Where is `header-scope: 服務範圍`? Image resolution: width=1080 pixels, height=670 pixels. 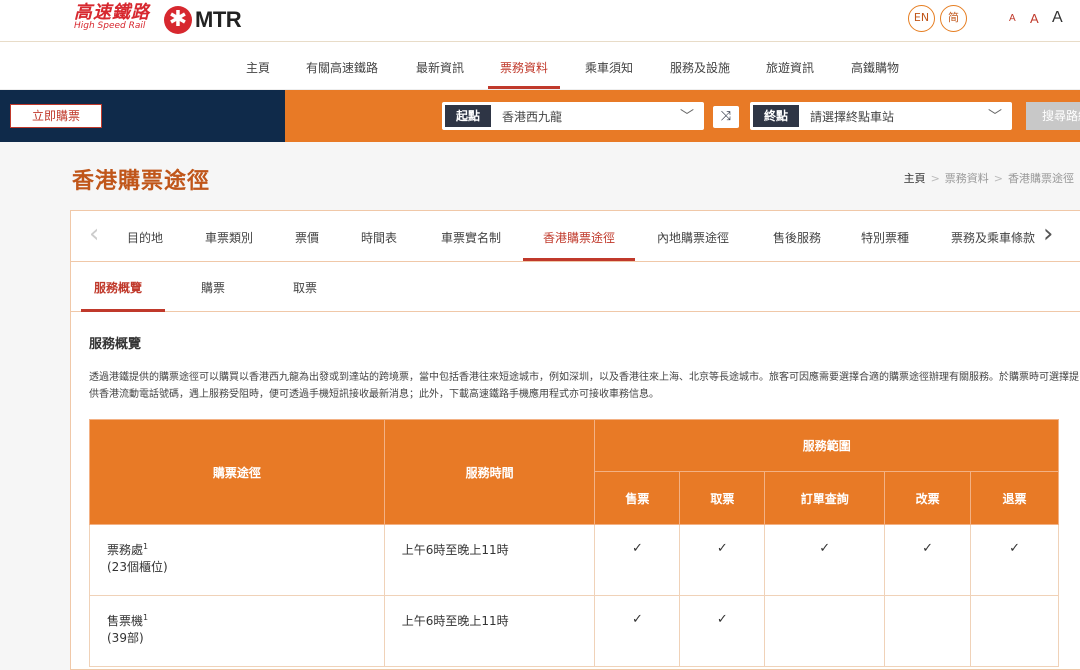 header-scope: 服務範圍 is located at coordinates (826, 445).